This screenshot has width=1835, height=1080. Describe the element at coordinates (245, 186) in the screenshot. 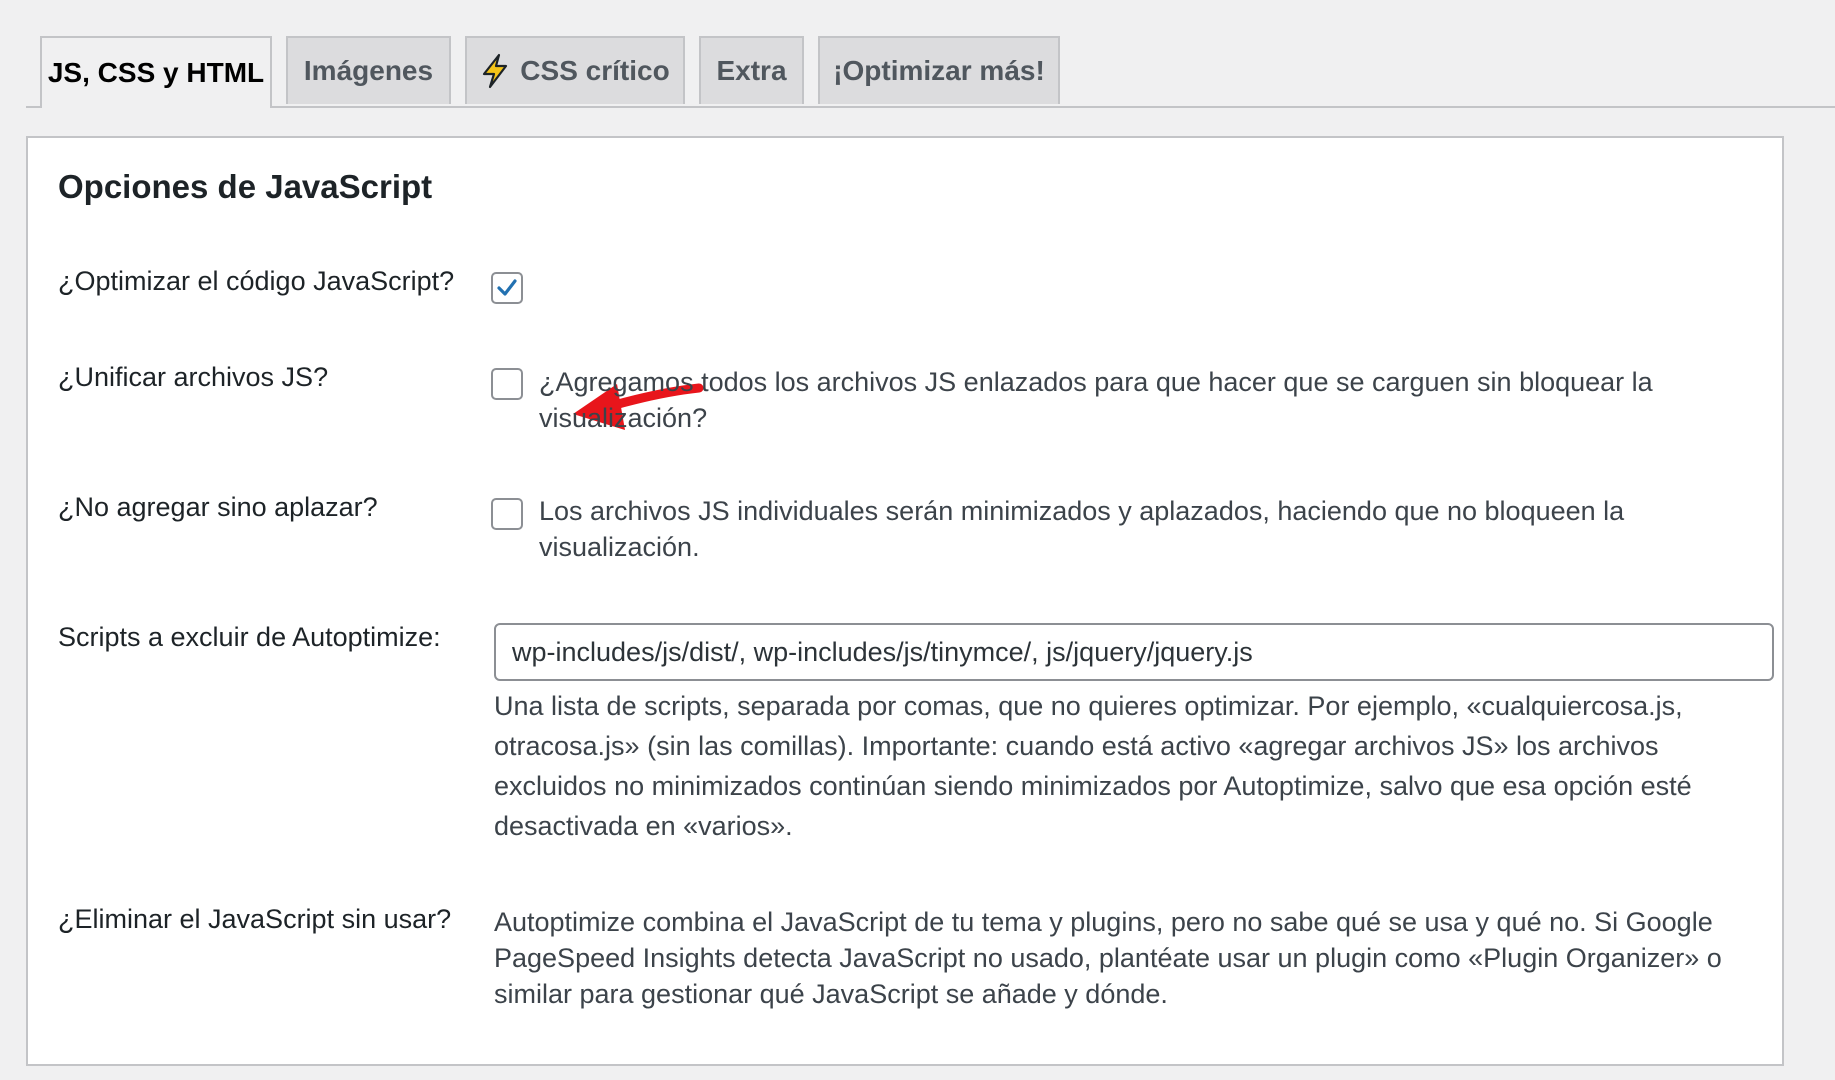

I see `section-title: Opciones de JavaScript` at that location.